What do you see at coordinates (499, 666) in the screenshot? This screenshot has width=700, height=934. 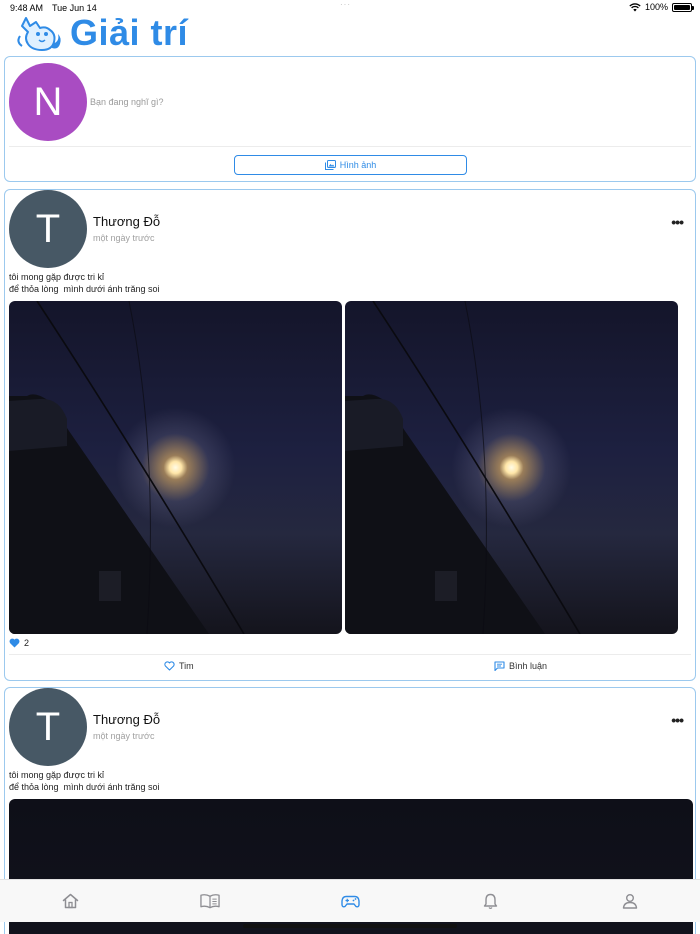 I see `comment-icon` at bounding box center [499, 666].